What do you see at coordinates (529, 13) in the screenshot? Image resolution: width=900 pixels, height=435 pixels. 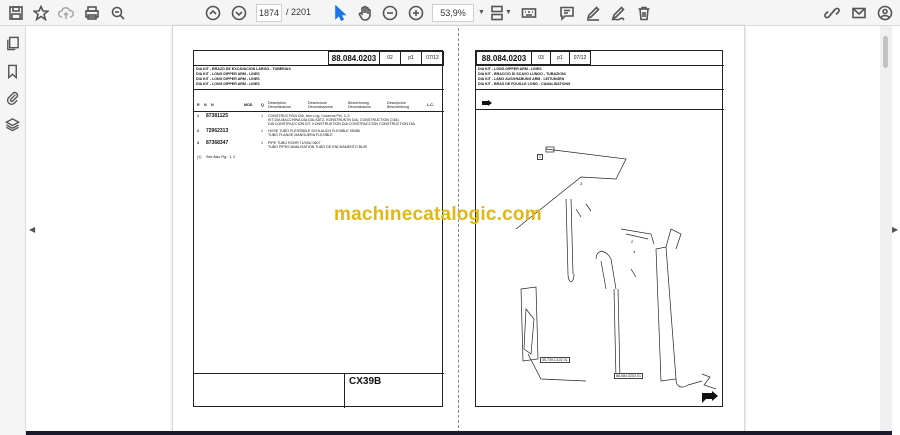 I see `keyboard-icon` at bounding box center [529, 13].